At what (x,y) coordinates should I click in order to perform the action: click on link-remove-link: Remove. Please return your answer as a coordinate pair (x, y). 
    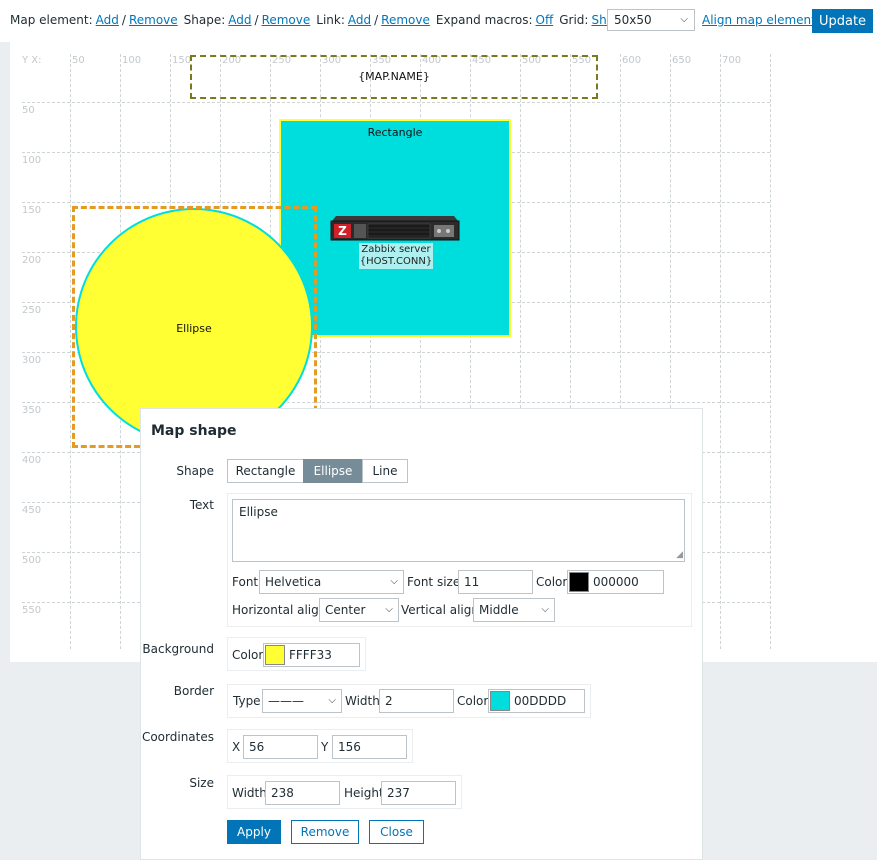
    Looking at the image, I should click on (405, 20).